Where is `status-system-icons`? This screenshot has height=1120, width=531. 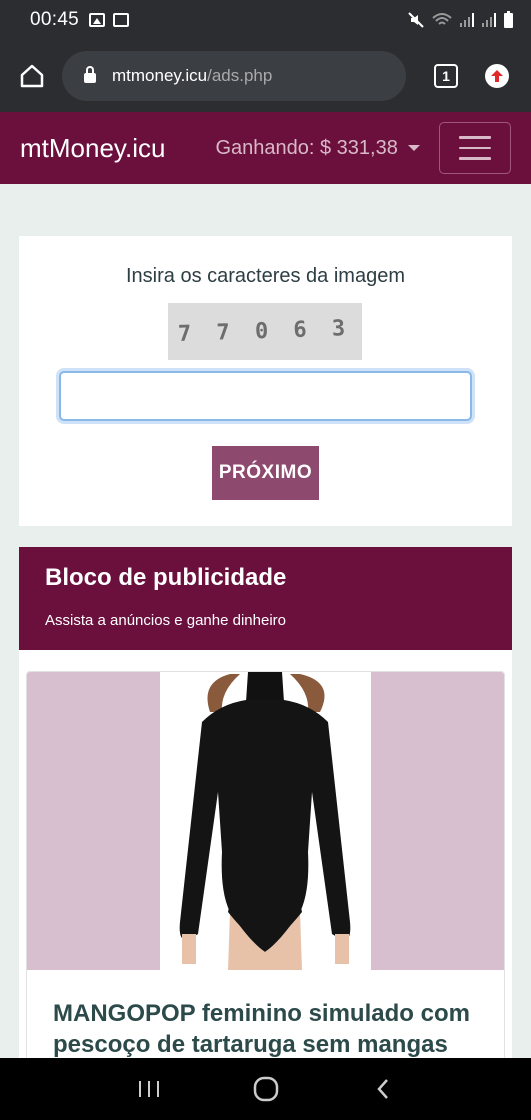
status-system-icons is located at coordinates (460, 19).